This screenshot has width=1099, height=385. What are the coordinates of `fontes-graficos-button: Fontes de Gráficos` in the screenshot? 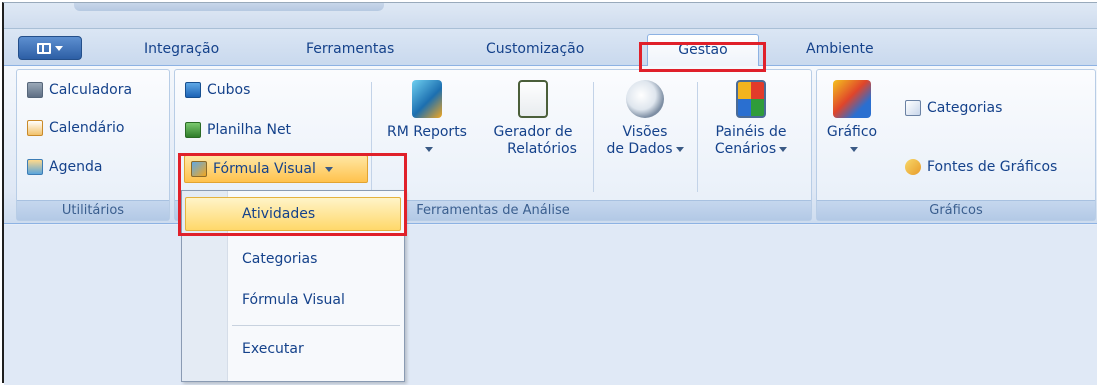 It's located at (981, 167).